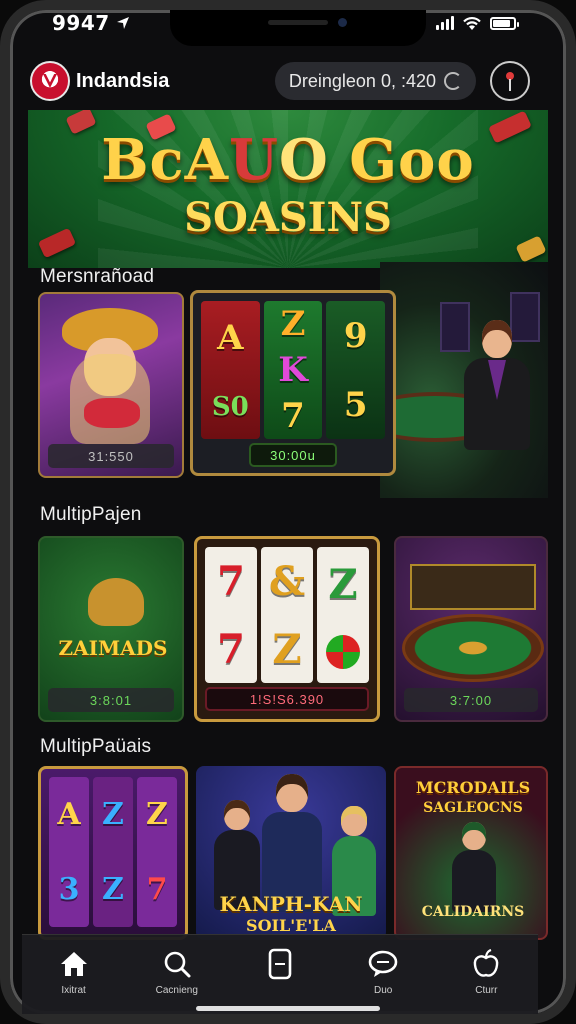  What do you see at coordinates (473, 808) in the screenshot?
I see `tile-art-subtext: SAGLEOCNS` at bounding box center [473, 808].